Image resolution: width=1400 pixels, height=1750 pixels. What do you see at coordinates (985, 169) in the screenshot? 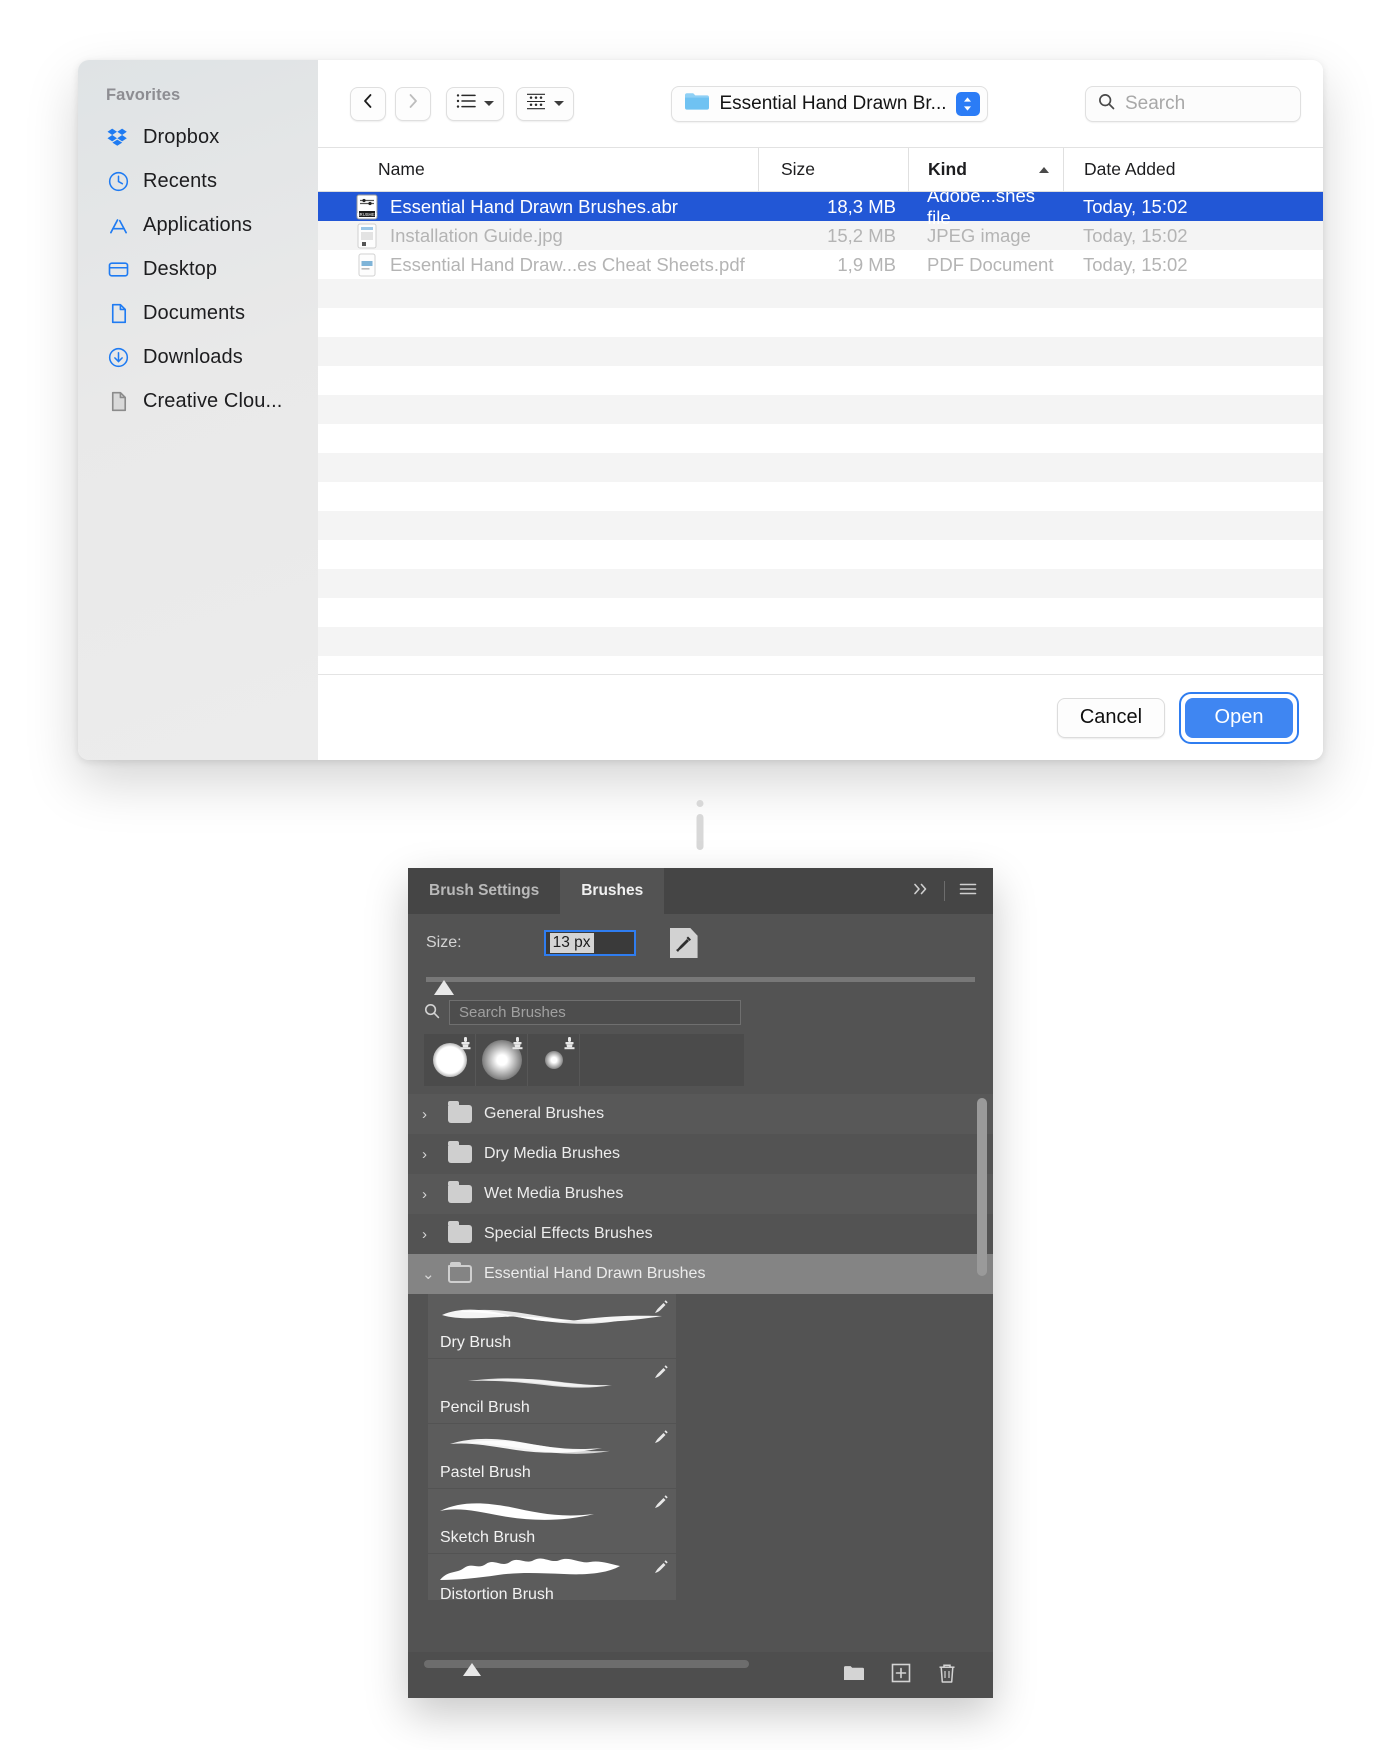
I see `column-header-kind: Kind` at bounding box center [985, 169].